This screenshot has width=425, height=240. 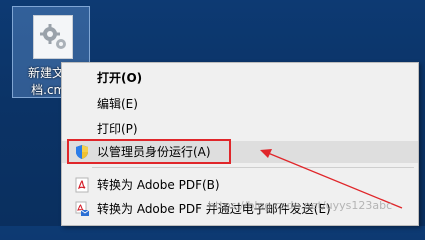 I want to click on watermark-text: https://blog.csdn.net/uyys123abc, so click(x=300, y=205).